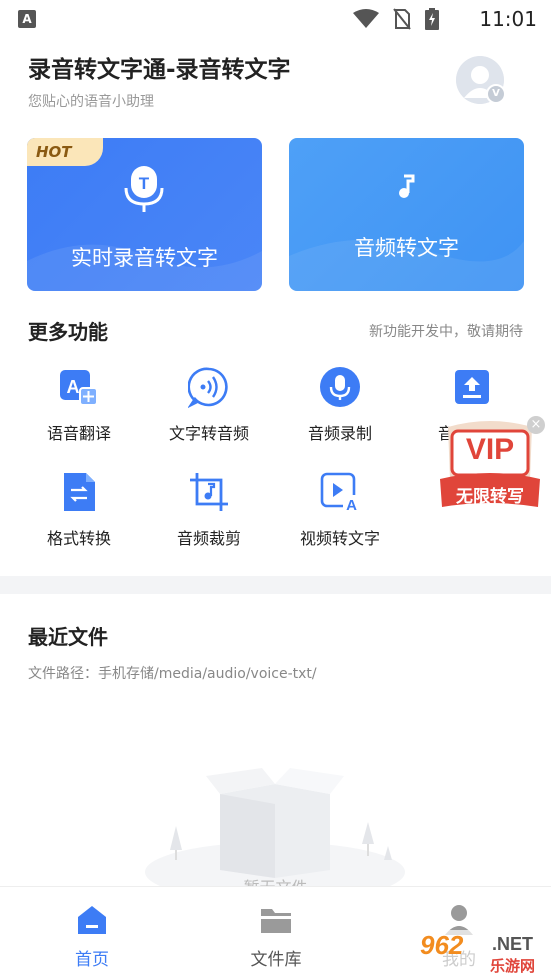  I want to click on microphone-icon, so click(340, 387).